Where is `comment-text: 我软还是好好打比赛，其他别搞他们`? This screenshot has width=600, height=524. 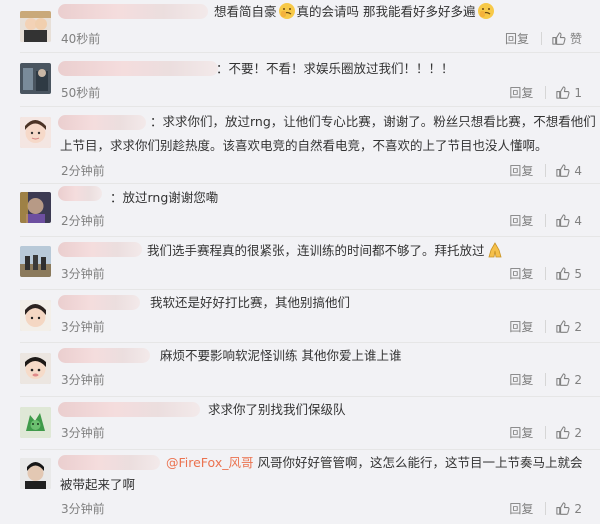
comment-text: 我软还是好好打比赛，其他别搞他们 is located at coordinates (250, 302).